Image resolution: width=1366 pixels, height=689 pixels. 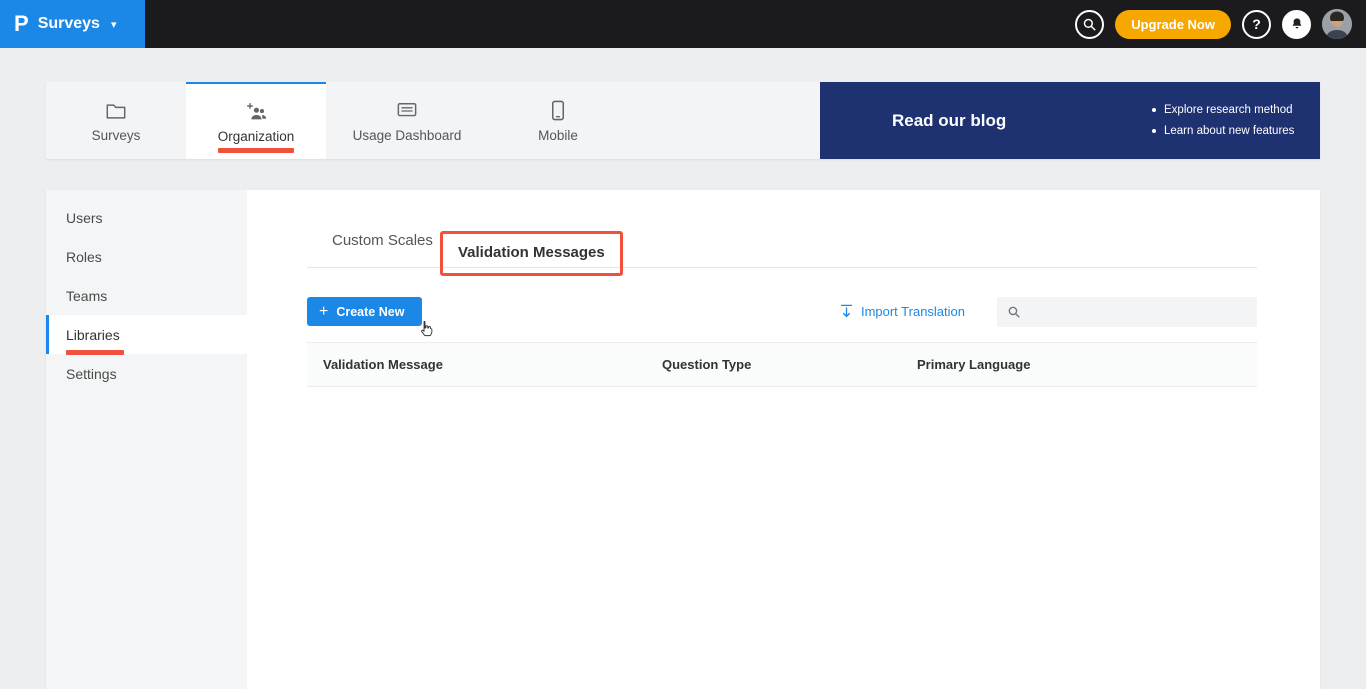 I want to click on blog-bullet: Explore research method, so click(x=1223, y=110).